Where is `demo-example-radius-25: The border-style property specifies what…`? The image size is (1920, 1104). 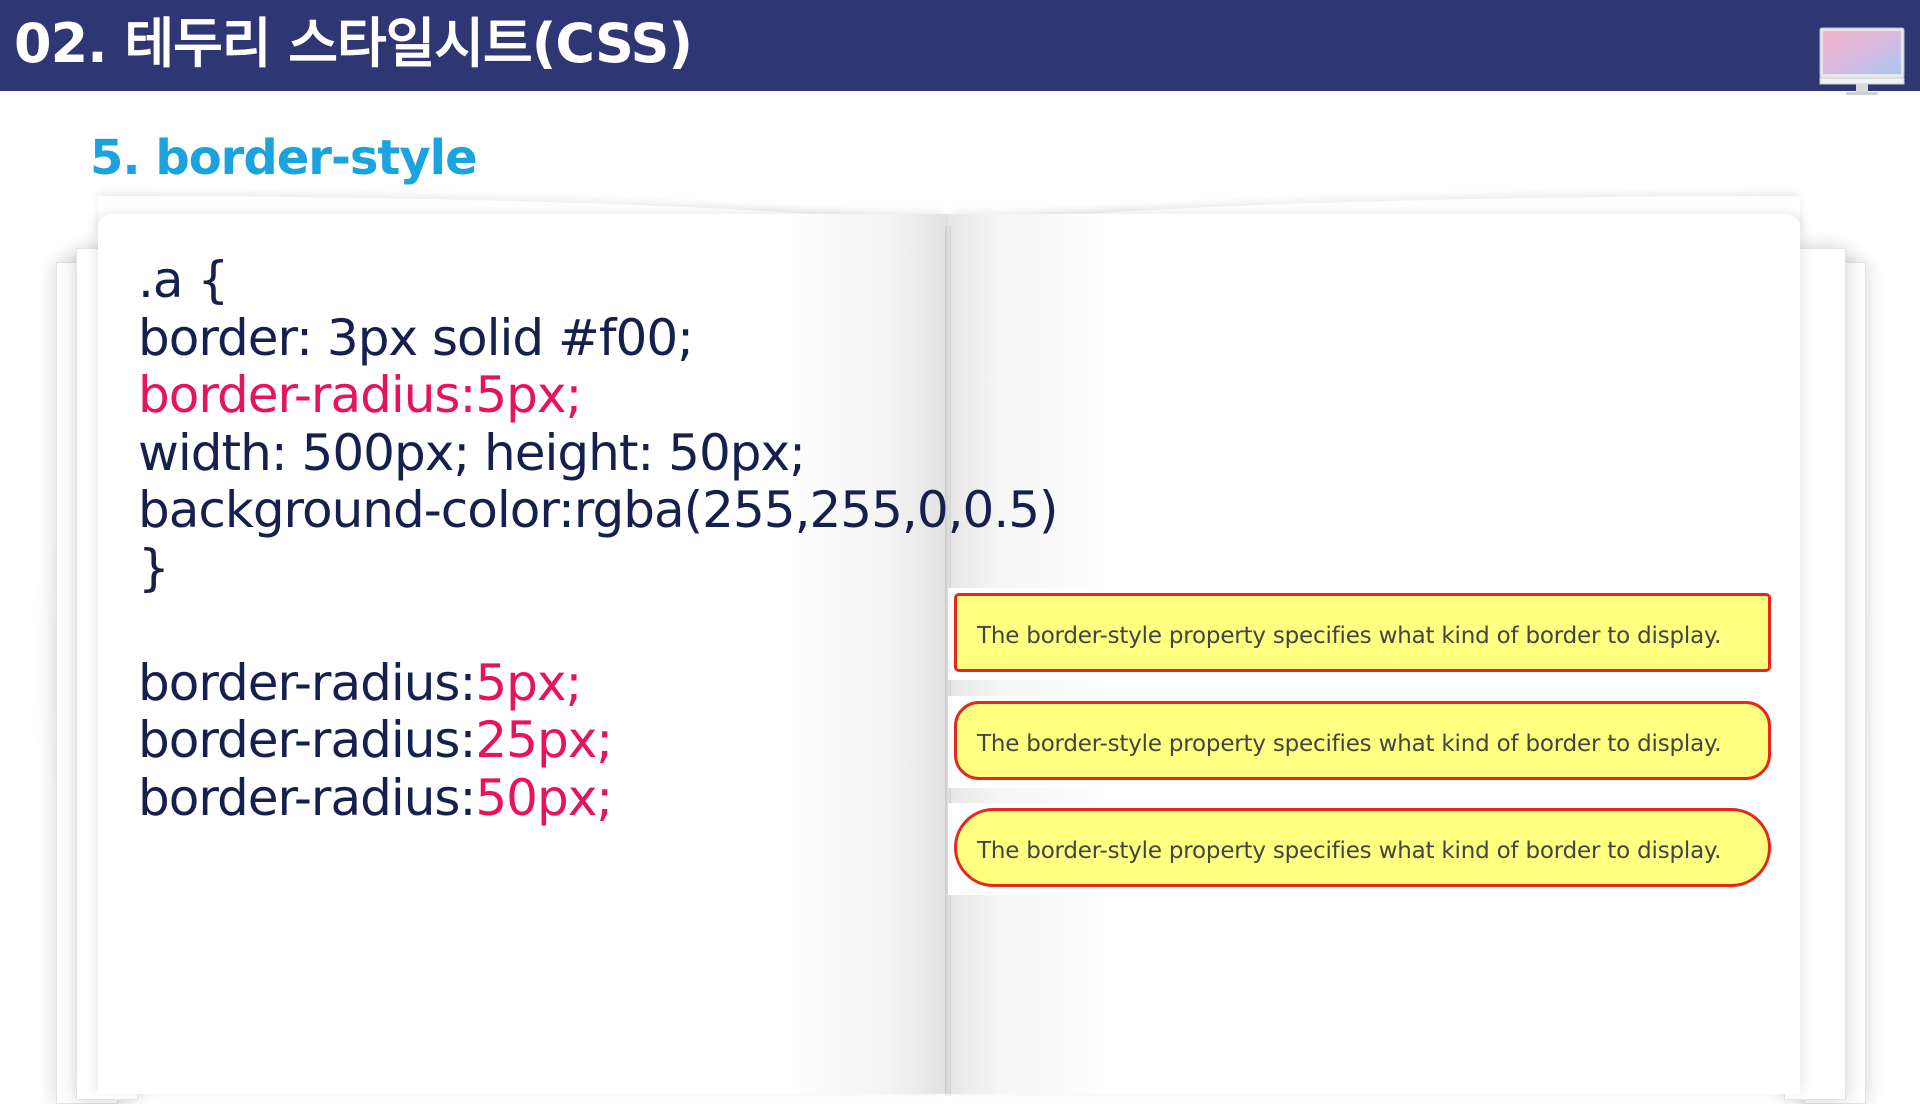
demo-example-radius-25: The border-style property specifies what… is located at coordinates (1363, 742).